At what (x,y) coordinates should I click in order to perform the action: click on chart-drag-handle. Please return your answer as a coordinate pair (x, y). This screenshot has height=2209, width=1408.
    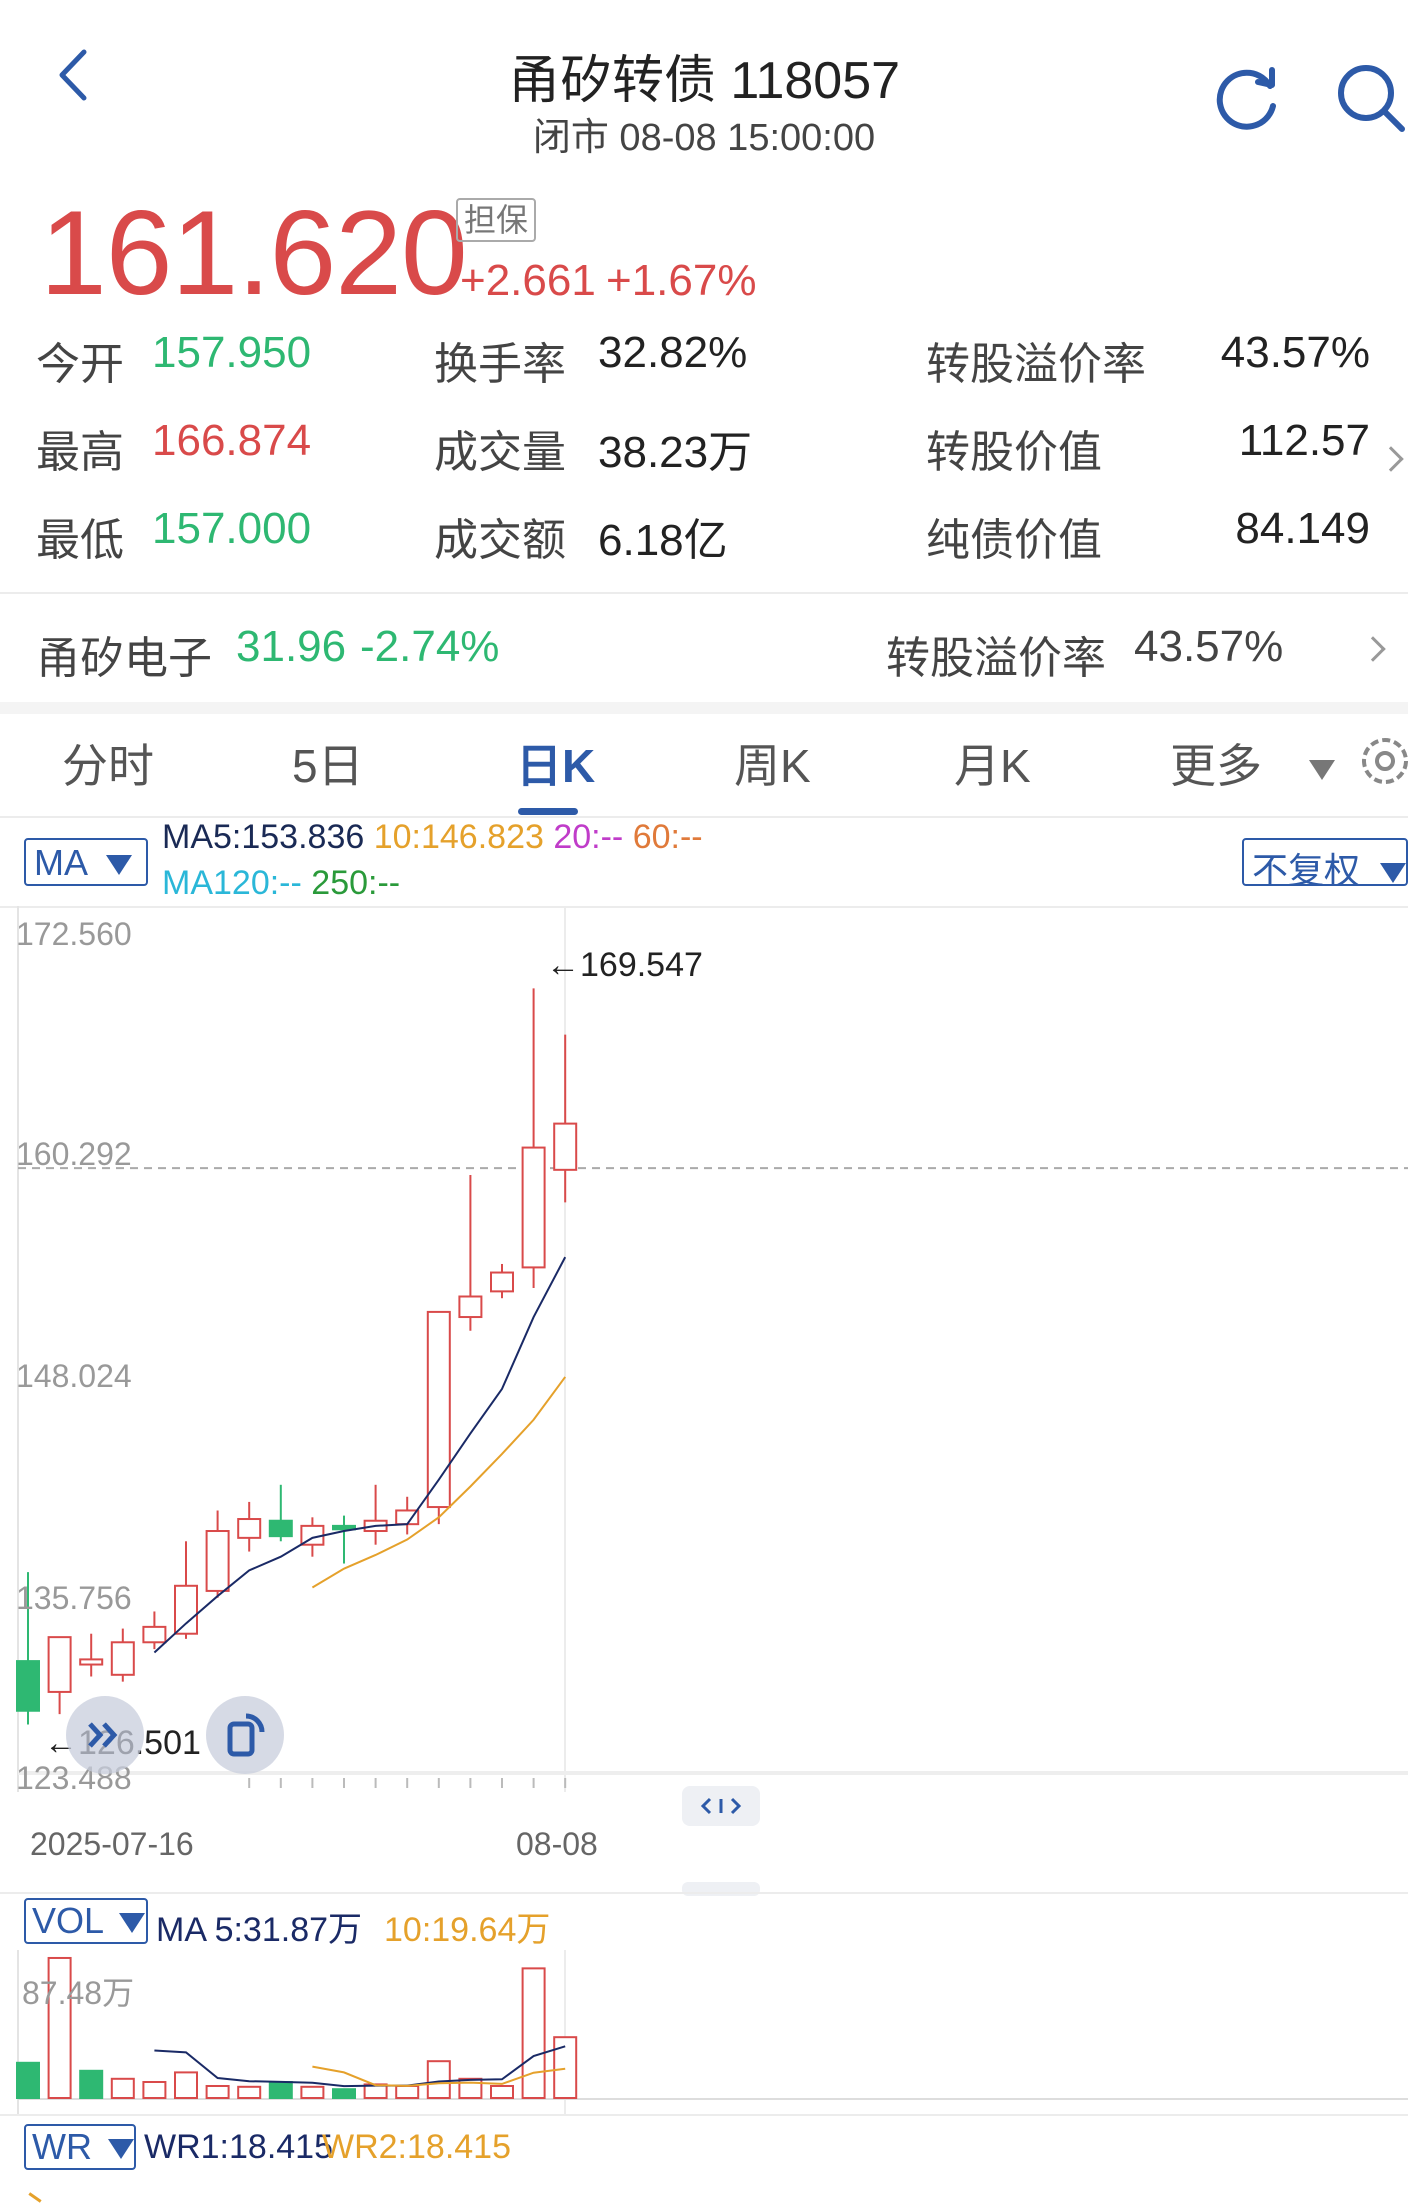
    Looking at the image, I should click on (721, 1806).